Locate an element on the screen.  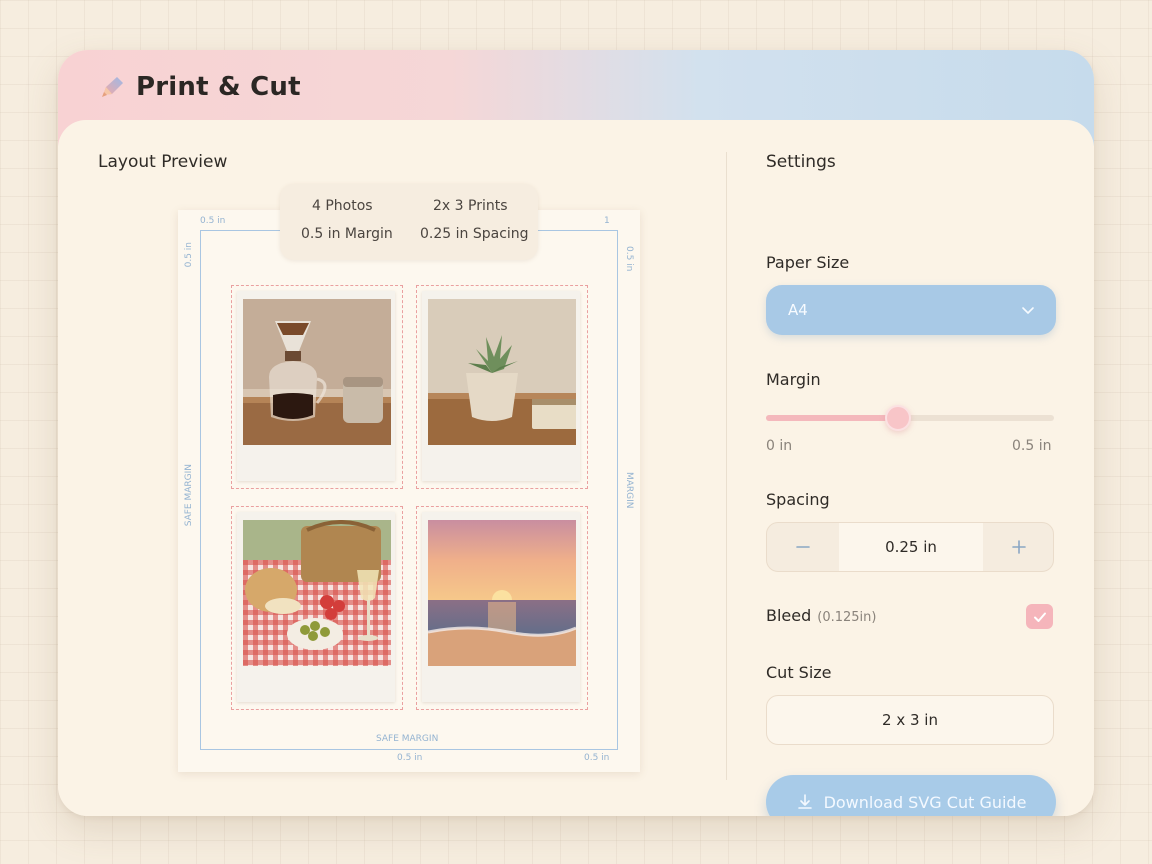
dim-right-top: 0.5 in is located at coordinates (629, 259).